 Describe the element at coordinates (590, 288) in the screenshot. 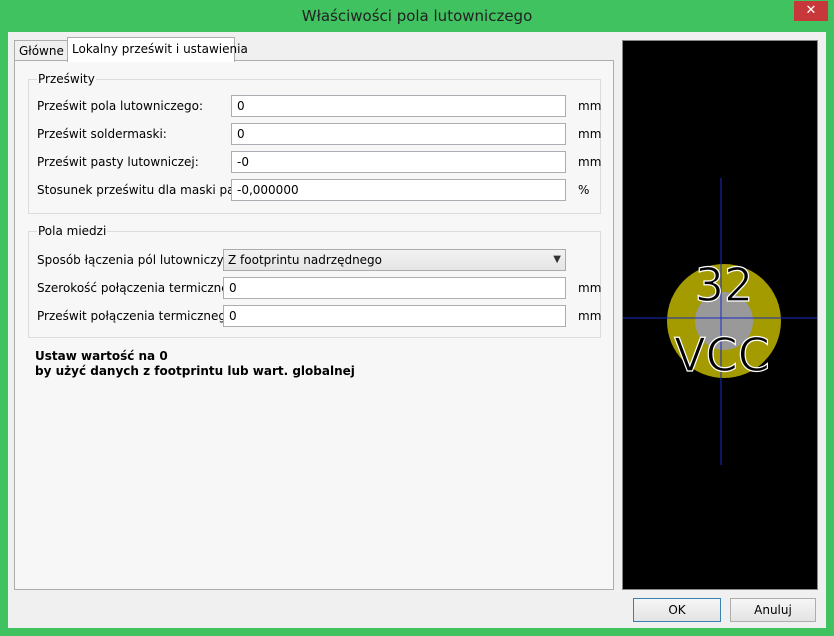

I see `thermal-width-unit: mm` at that location.